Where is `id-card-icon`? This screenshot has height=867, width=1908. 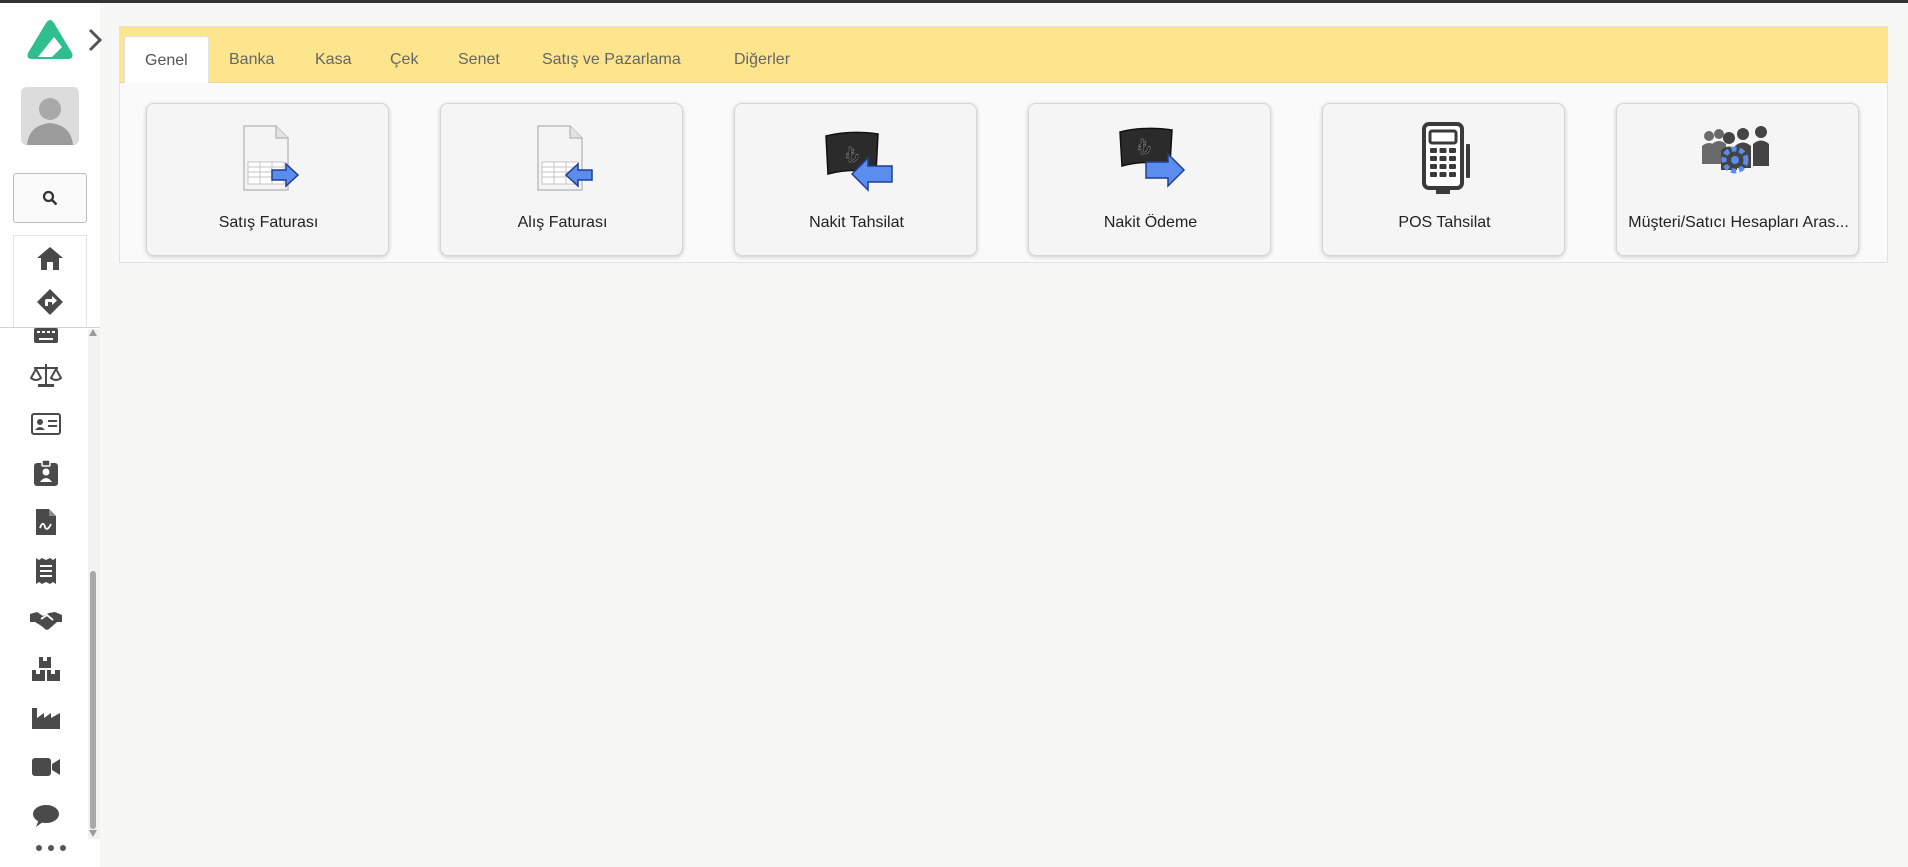 id-card-icon is located at coordinates (46, 424).